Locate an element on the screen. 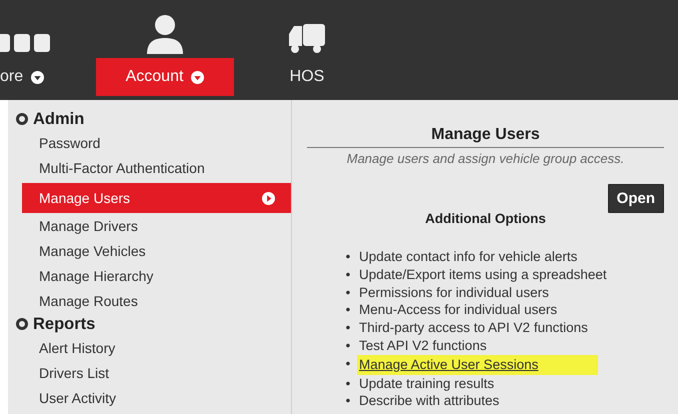 The height and width of the screenshot is (414, 678). menu-item: Manage Routes is located at coordinates (149, 300).